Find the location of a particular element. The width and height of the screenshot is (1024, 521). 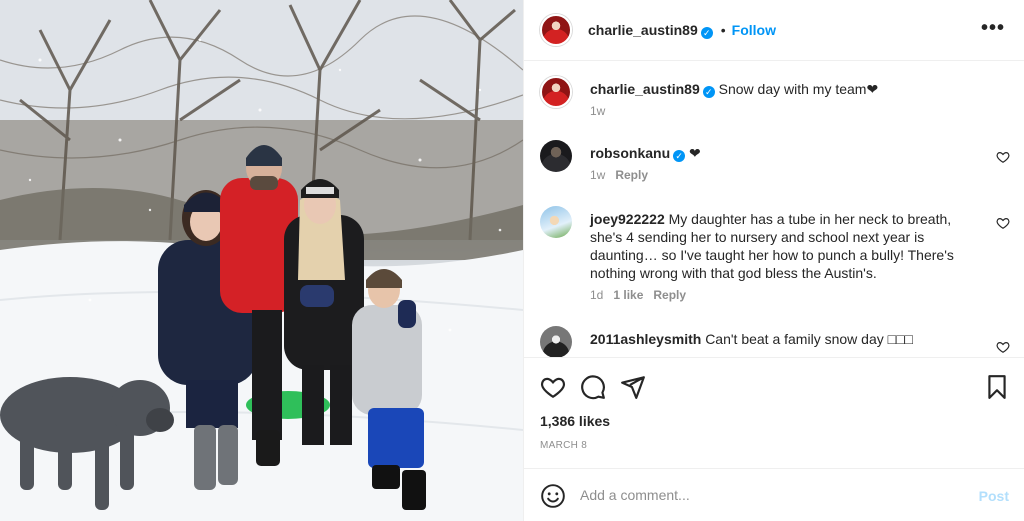

caption-time: 1w is located at coordinates (597, 111).